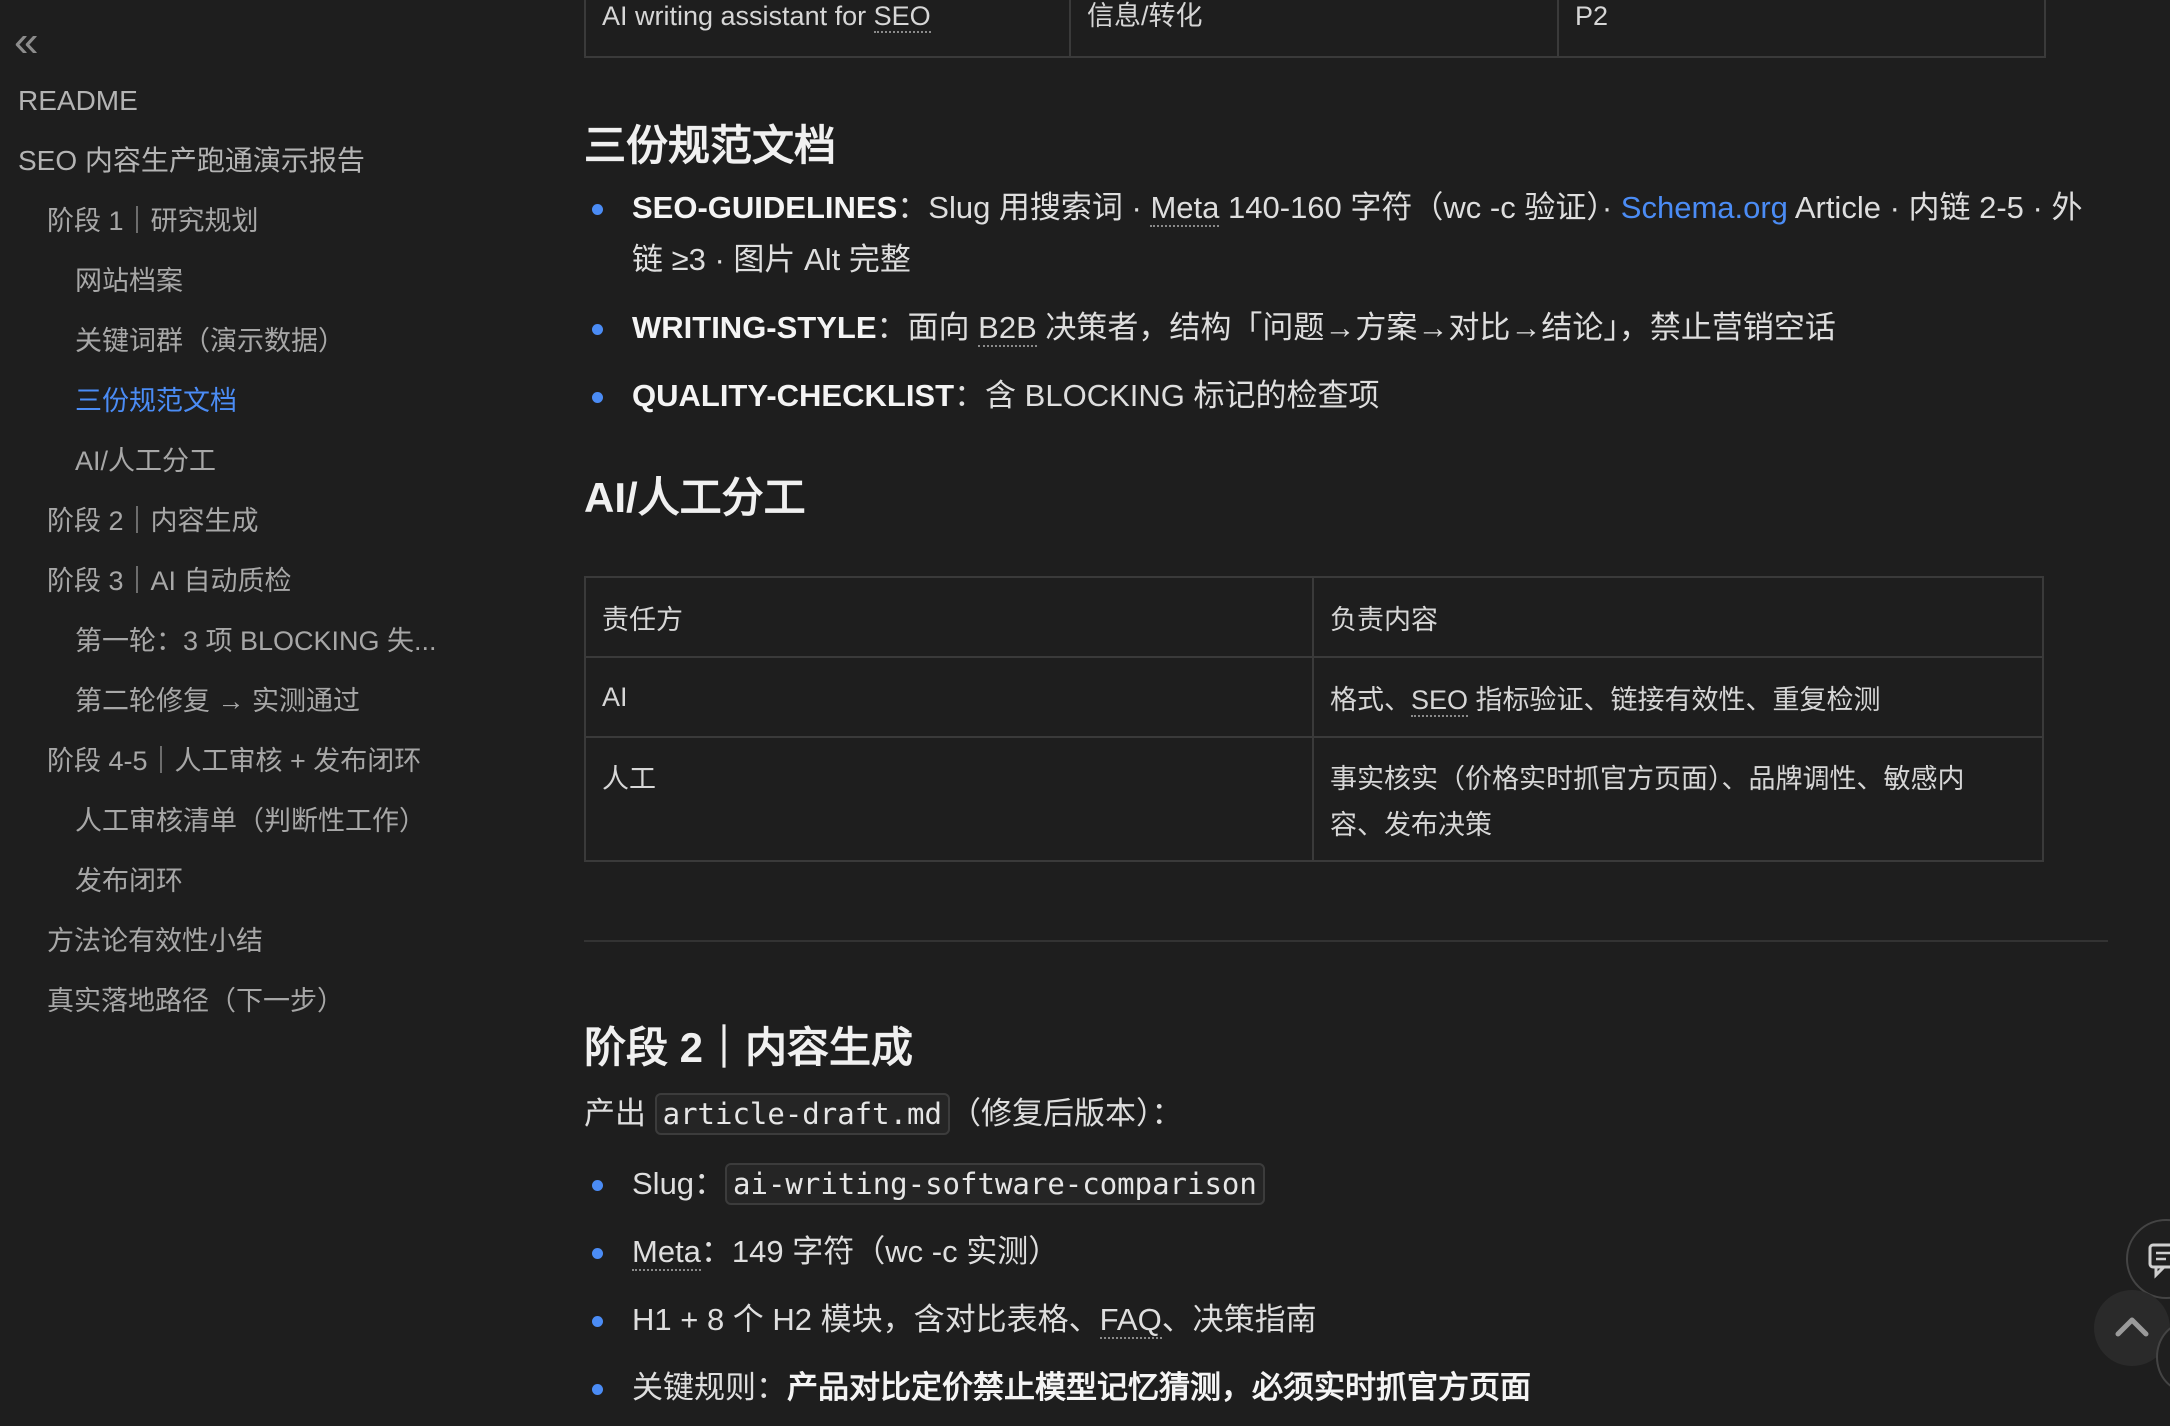 The height and width of the screenshot is (1426, 2170). Describe the element at coordinates (1370, 699) in the screenshot. I see `cell-text: 格式、` at that location.